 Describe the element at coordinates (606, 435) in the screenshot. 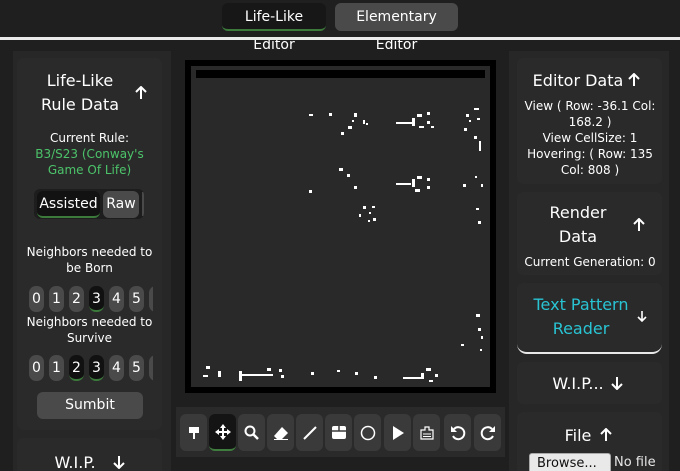

I see `file-arrow-up-icon` at that location.